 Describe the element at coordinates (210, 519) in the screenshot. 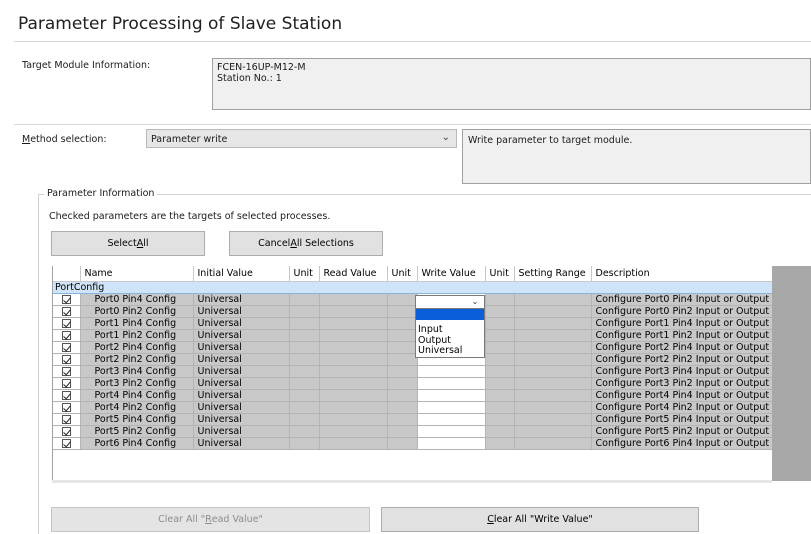

I see `clear-all-read-value-button: Clear All " Read Value"` at that location.